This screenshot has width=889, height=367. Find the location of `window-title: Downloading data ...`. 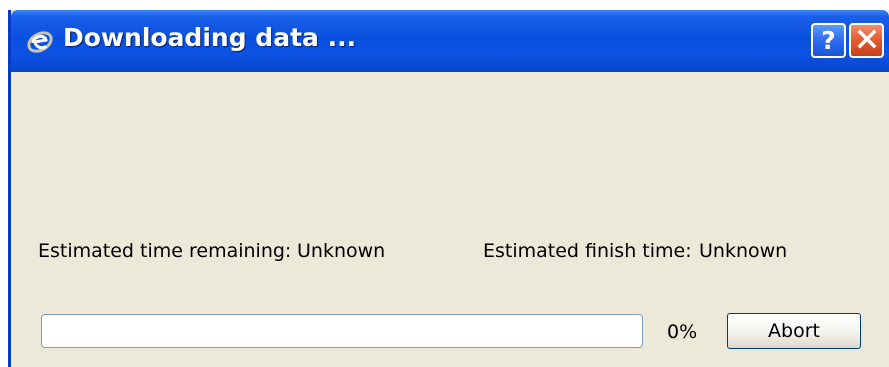

window-title: Downloading data ... is located at coordinates (210, 37).